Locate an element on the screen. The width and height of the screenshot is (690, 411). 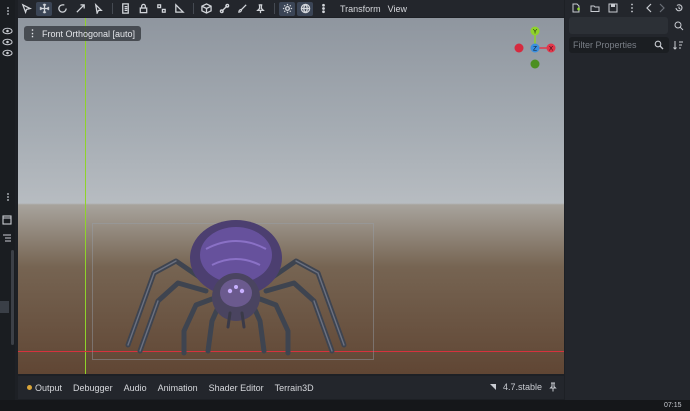
lock-icon is located at coordinates (143, 8).